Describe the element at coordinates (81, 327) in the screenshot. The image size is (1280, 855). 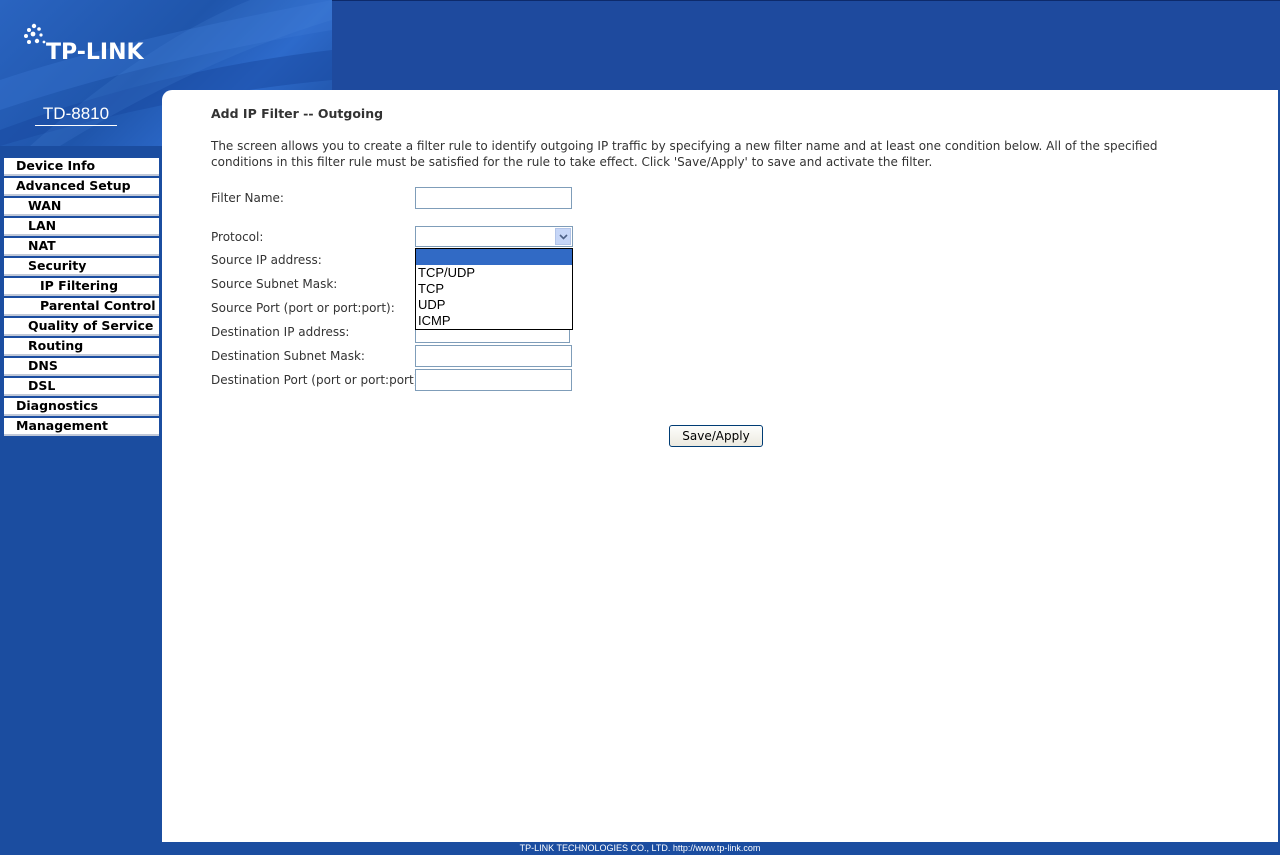
I see `sidebar-item-quality-of-service: Quality of Service` at that location.